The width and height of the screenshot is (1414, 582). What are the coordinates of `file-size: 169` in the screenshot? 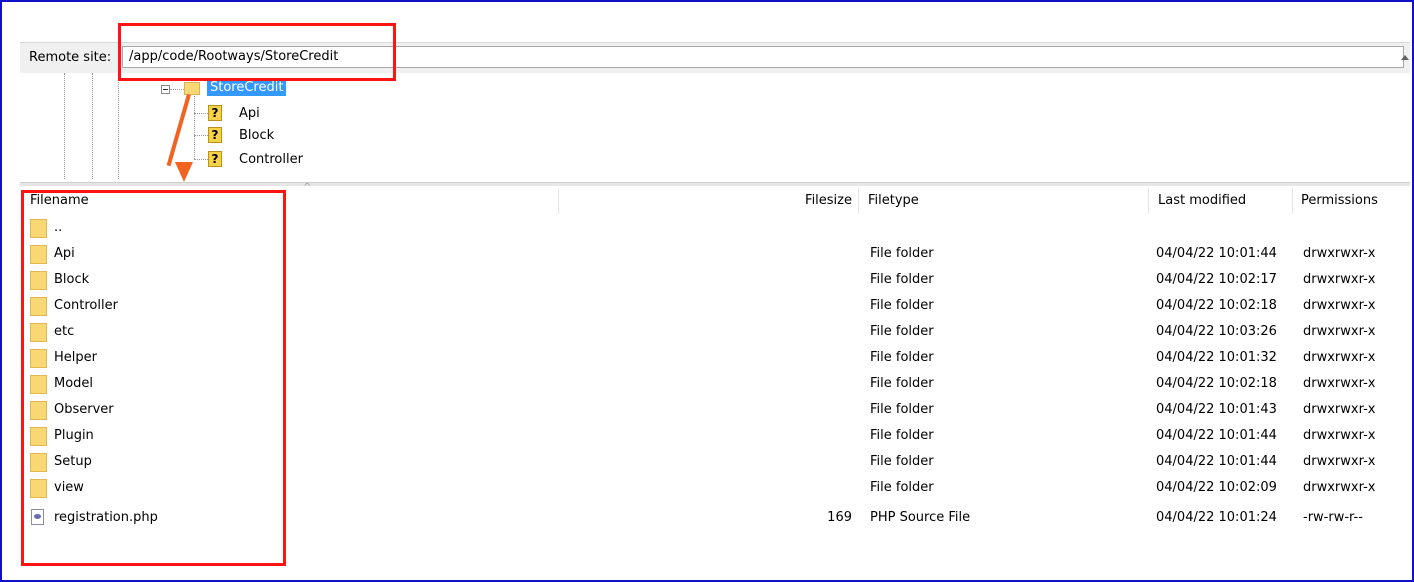 It's located at (839, 517).